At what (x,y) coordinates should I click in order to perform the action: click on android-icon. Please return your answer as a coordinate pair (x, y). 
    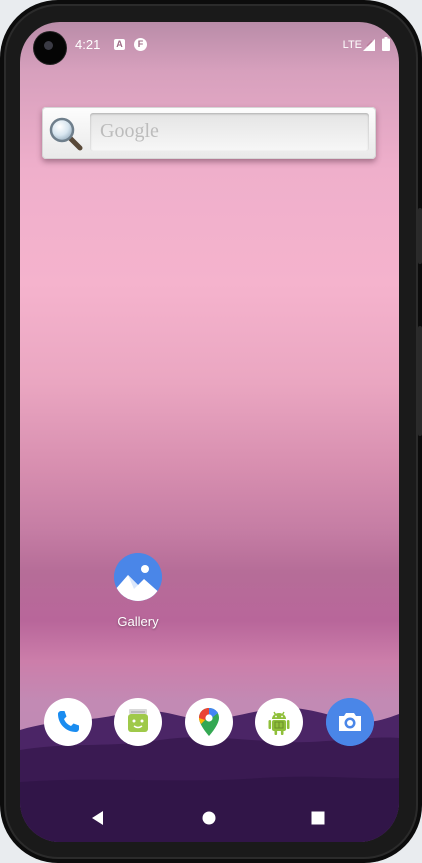
    Looking at the image, I should click on (279, 723).